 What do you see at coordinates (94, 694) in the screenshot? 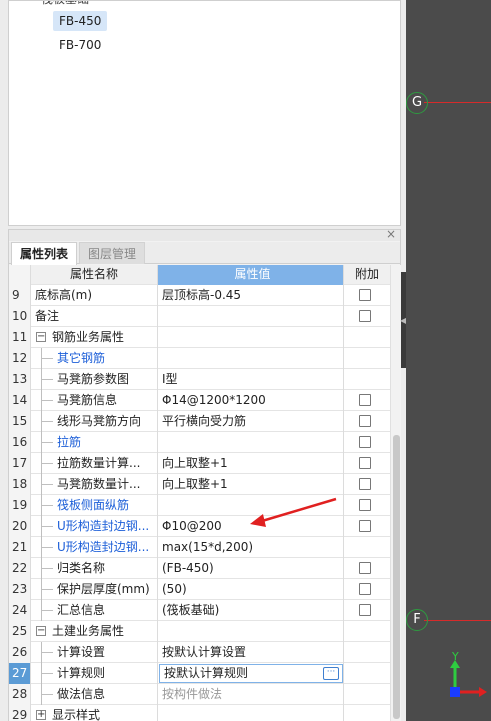
I see `property-name: 做法信息` at bounding box center [94, 694].